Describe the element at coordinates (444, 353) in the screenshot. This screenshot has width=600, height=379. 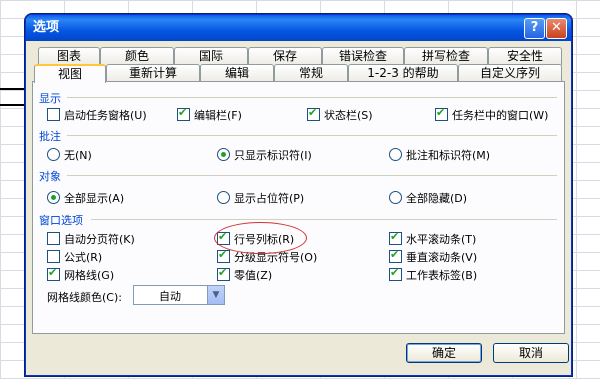
I see `ok-button: 确定` at that location.